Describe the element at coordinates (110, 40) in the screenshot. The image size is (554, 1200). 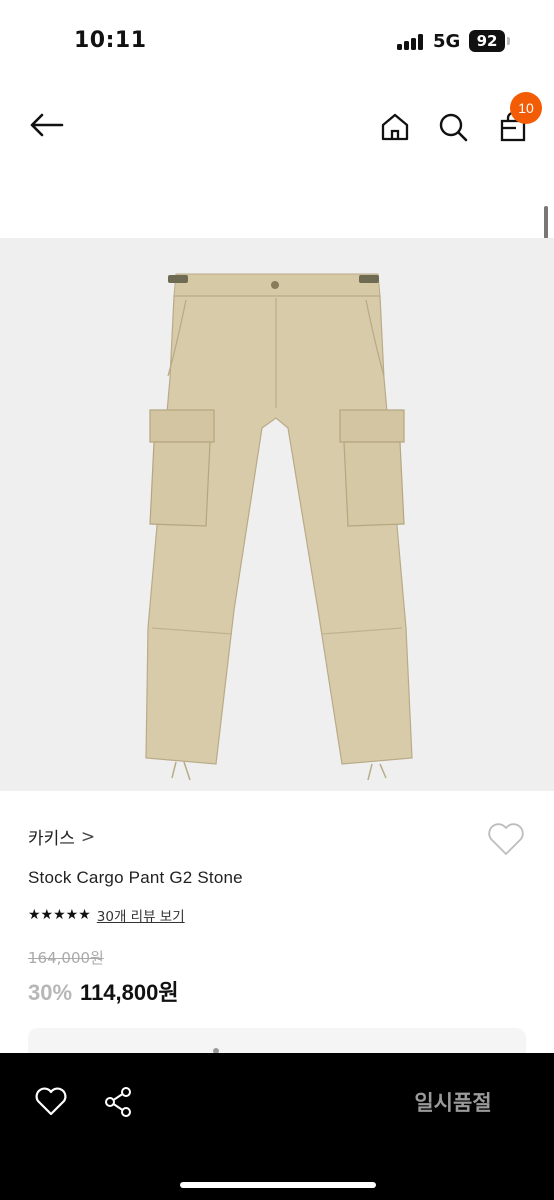
I see `status-time: 10:11` at that location.